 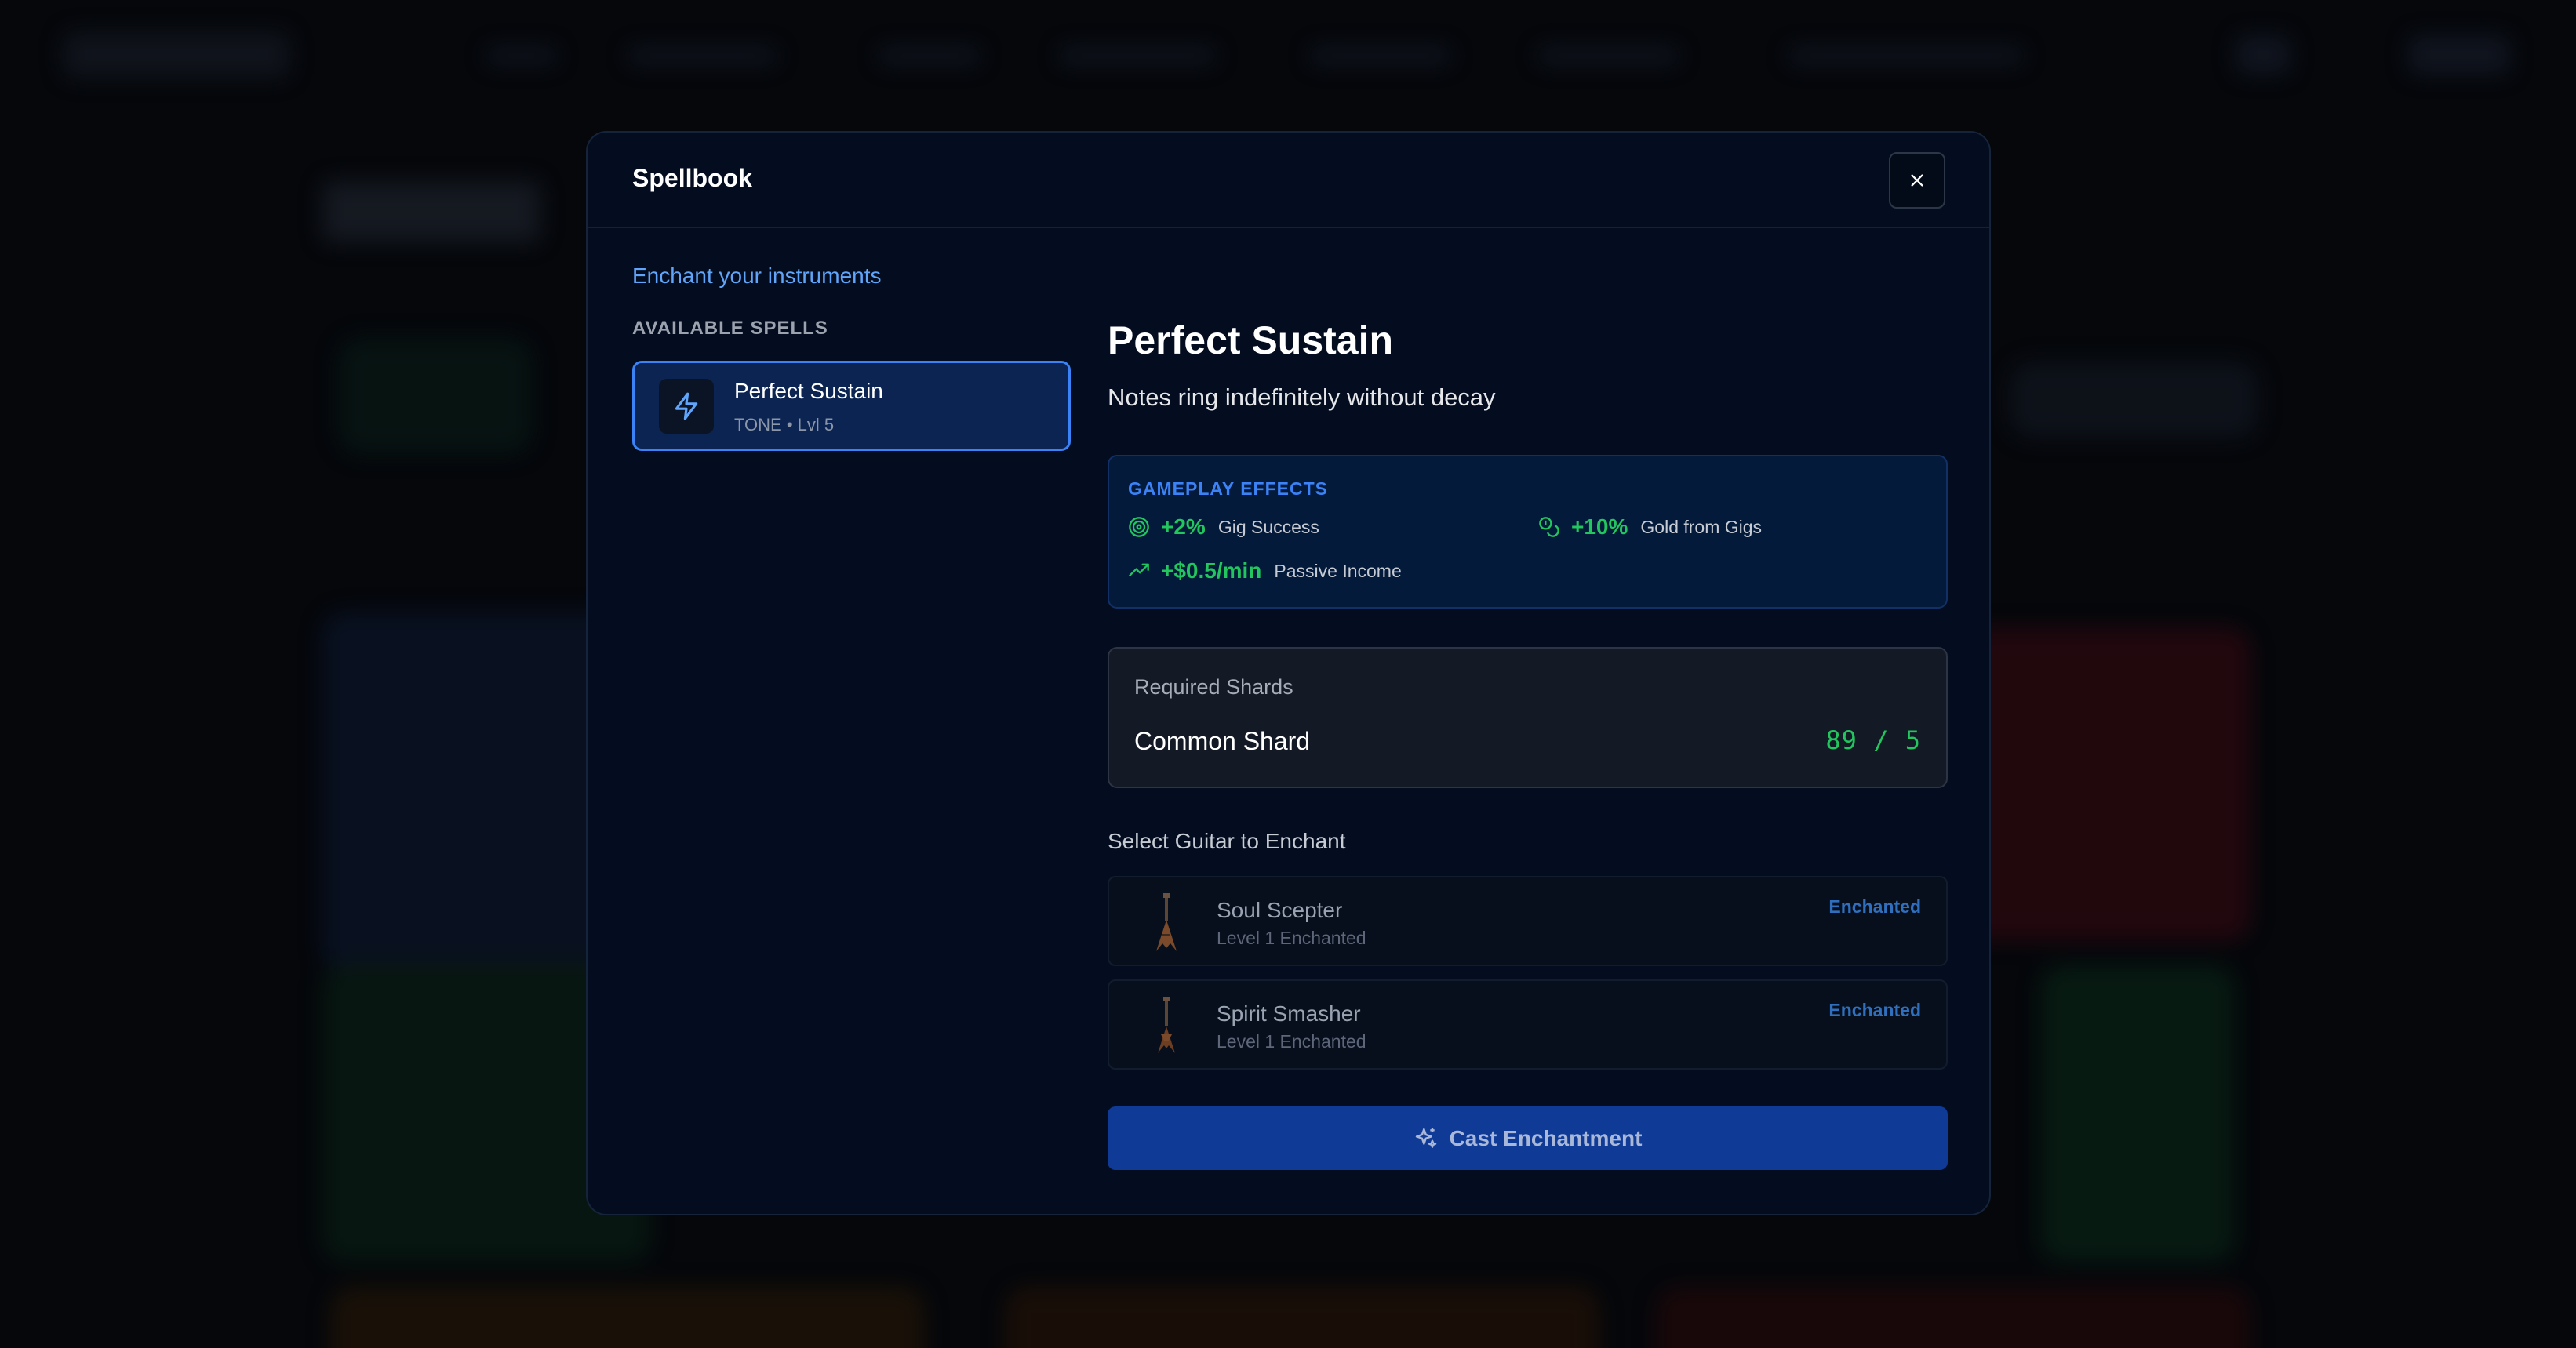 I want to click on effect-passive-income: +$0.5/min Passive Income, so click(x=1265, y=570).